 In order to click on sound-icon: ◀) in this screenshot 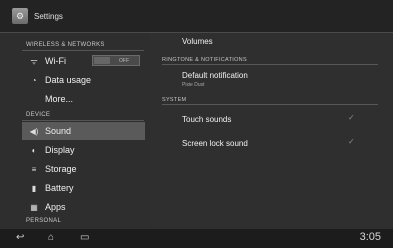, I will do `click(34, 131)`.